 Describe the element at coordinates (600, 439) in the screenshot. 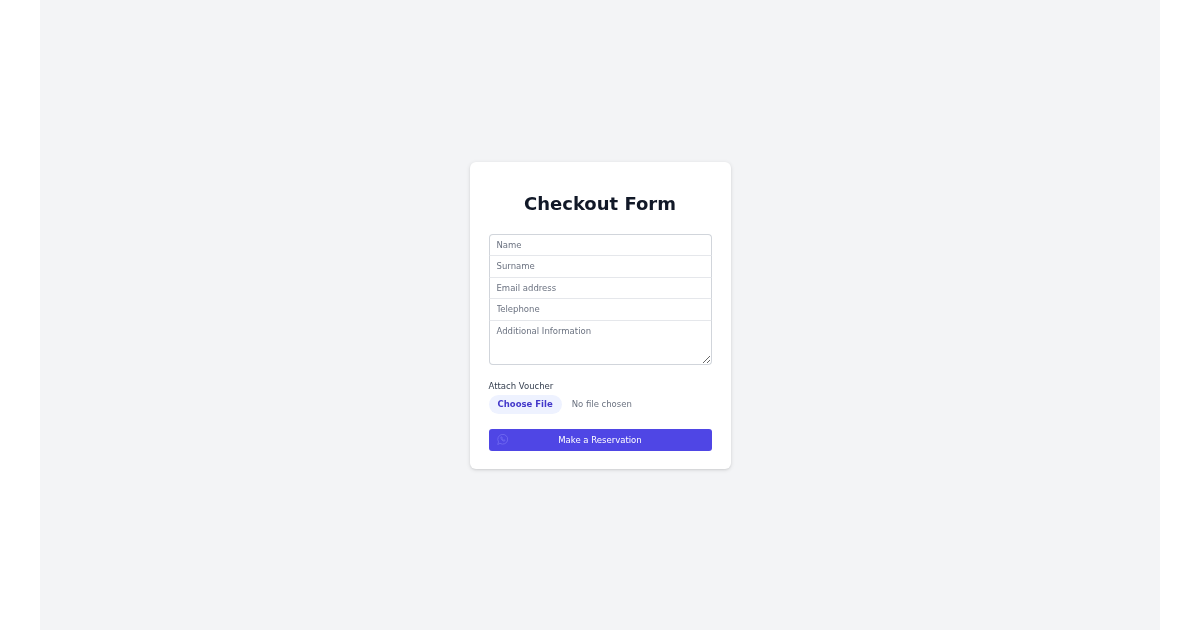

I see `submit-button: Make a Reservation` at that location.